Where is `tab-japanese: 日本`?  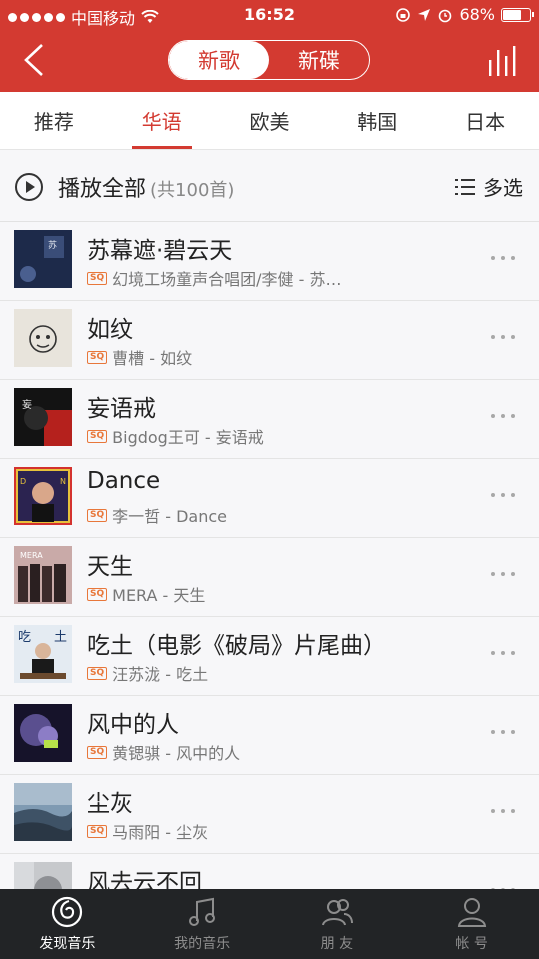 tab-japanese: 日本 is located at coordinates (485, 120).